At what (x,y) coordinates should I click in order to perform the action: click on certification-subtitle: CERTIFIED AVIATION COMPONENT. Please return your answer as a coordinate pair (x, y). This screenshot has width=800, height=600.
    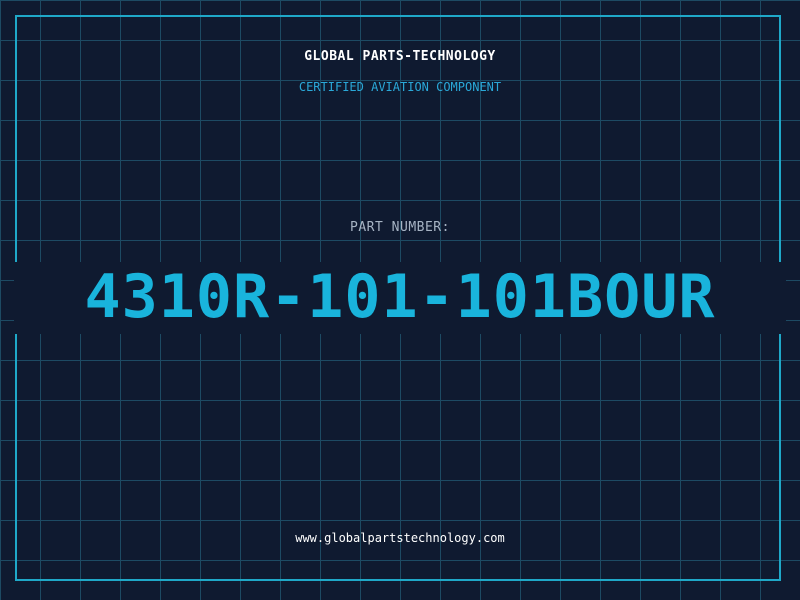
    Looking at the image, I should click on (400, 87).